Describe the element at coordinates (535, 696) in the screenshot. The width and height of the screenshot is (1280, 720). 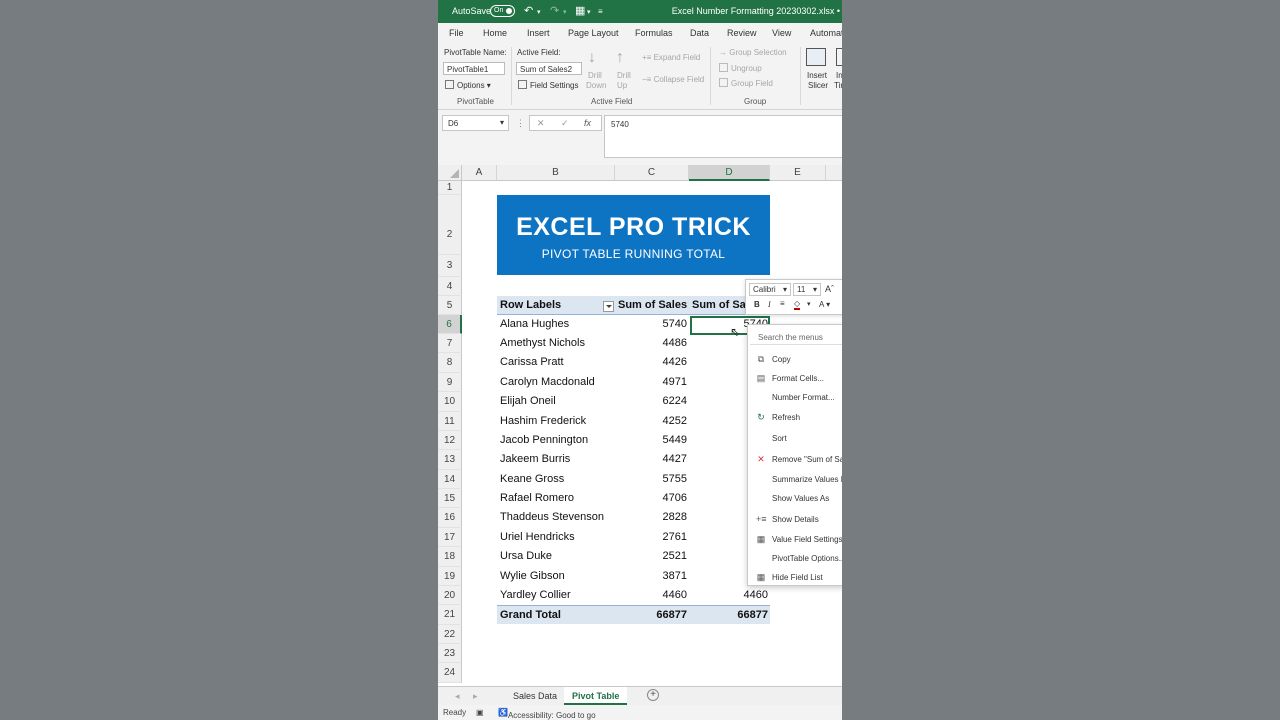
I see `sheet-tab-sales-data: Sales Data` at that location.